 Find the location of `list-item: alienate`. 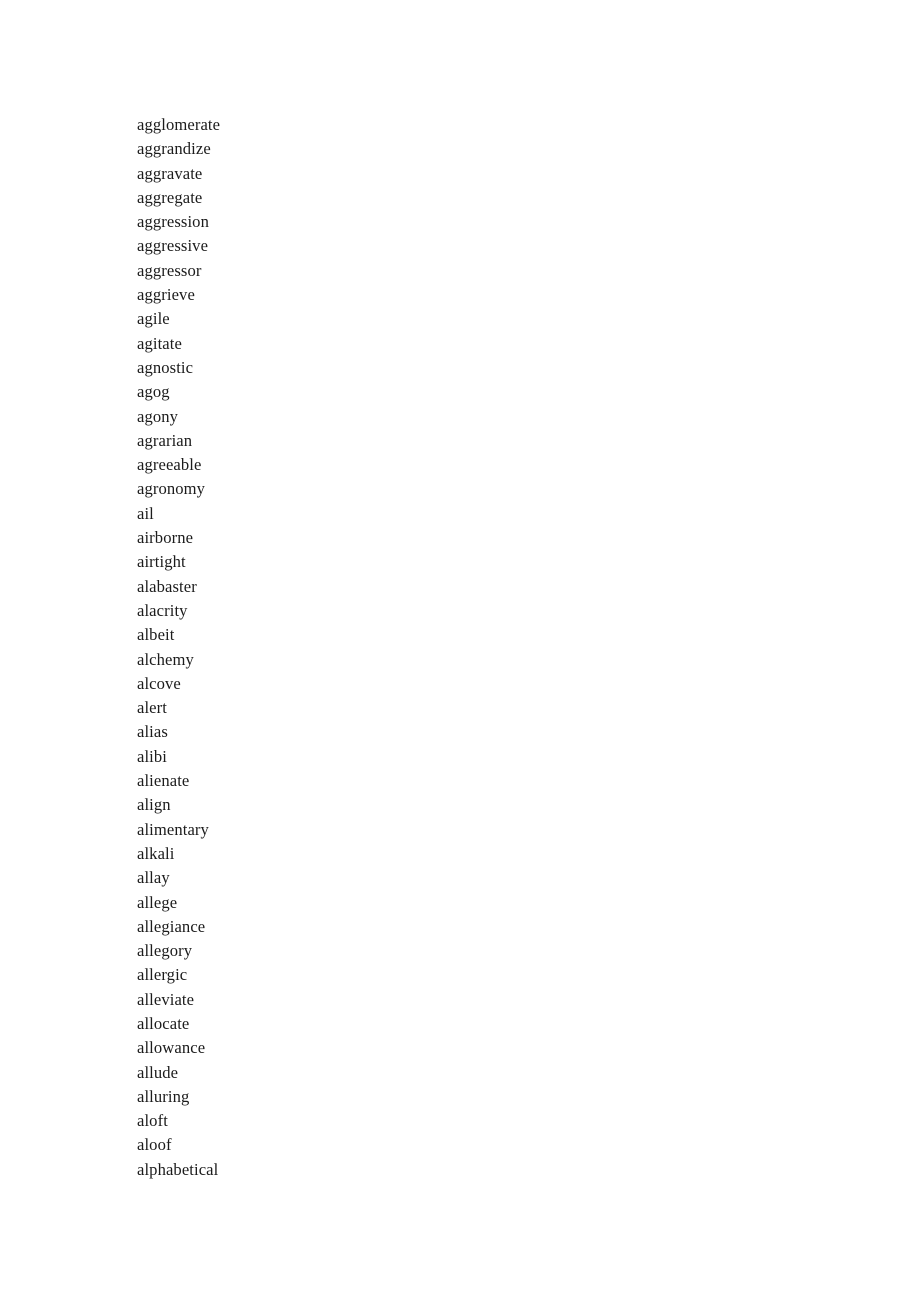

list-item: alienate is located at coordinates (163, 781).